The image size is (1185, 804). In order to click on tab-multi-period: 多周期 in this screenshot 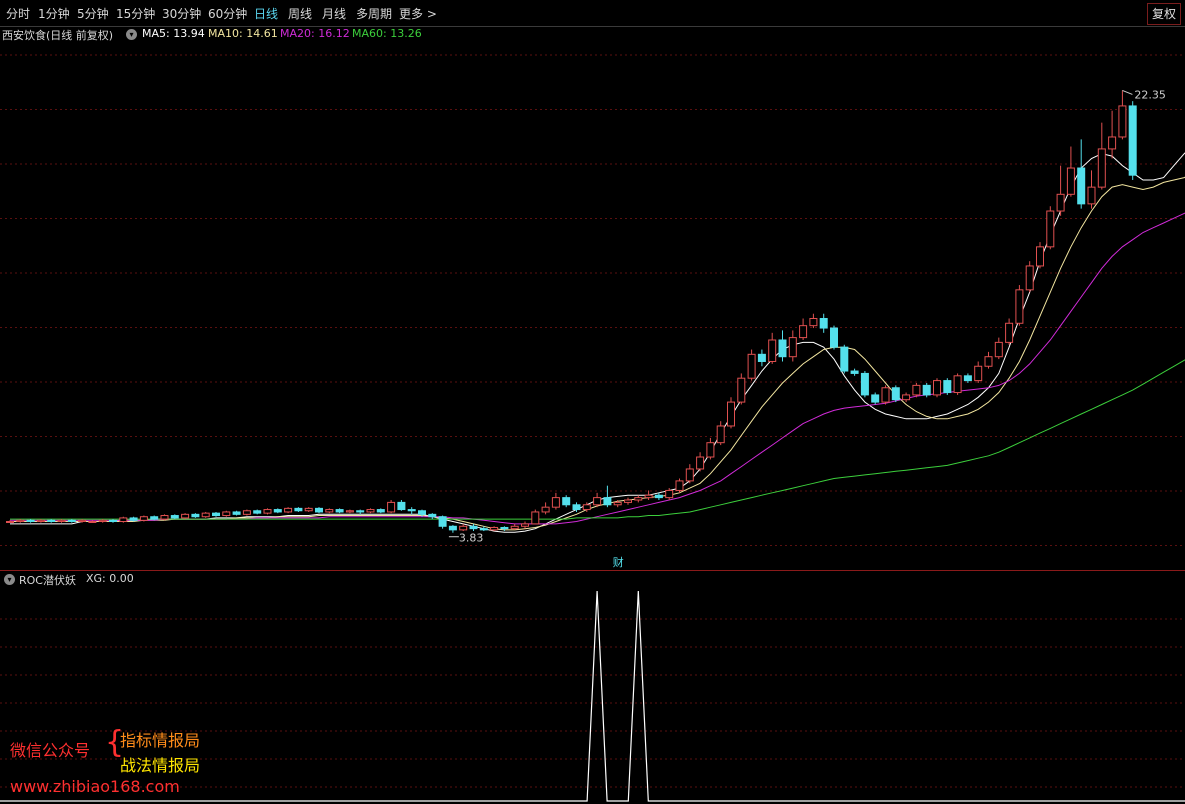, I will do `click(374, 13)`.